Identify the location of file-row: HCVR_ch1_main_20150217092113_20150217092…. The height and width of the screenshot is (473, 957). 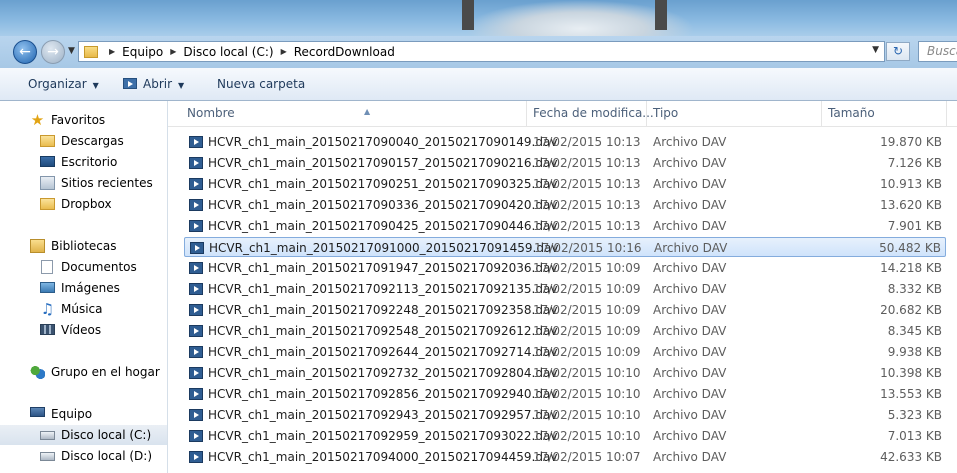
(565, 289).